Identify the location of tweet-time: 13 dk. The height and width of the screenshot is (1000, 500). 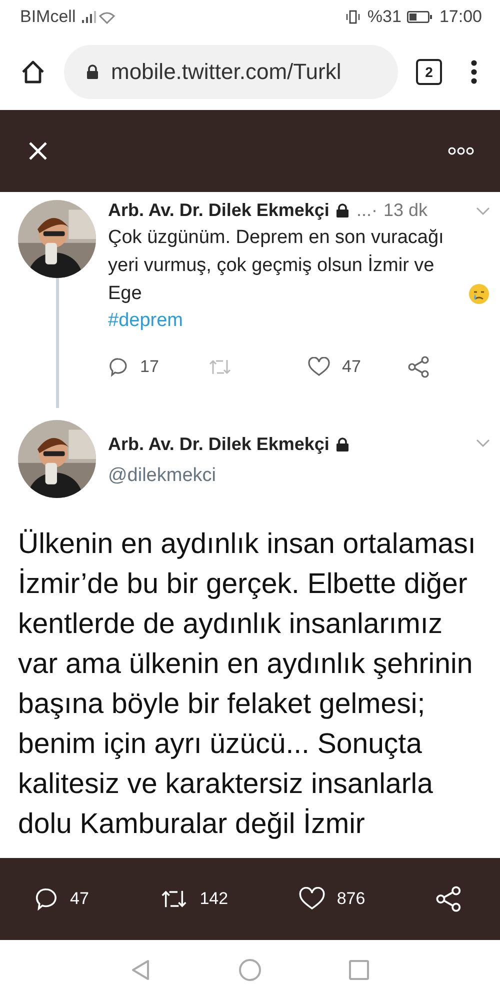
(405, 210).